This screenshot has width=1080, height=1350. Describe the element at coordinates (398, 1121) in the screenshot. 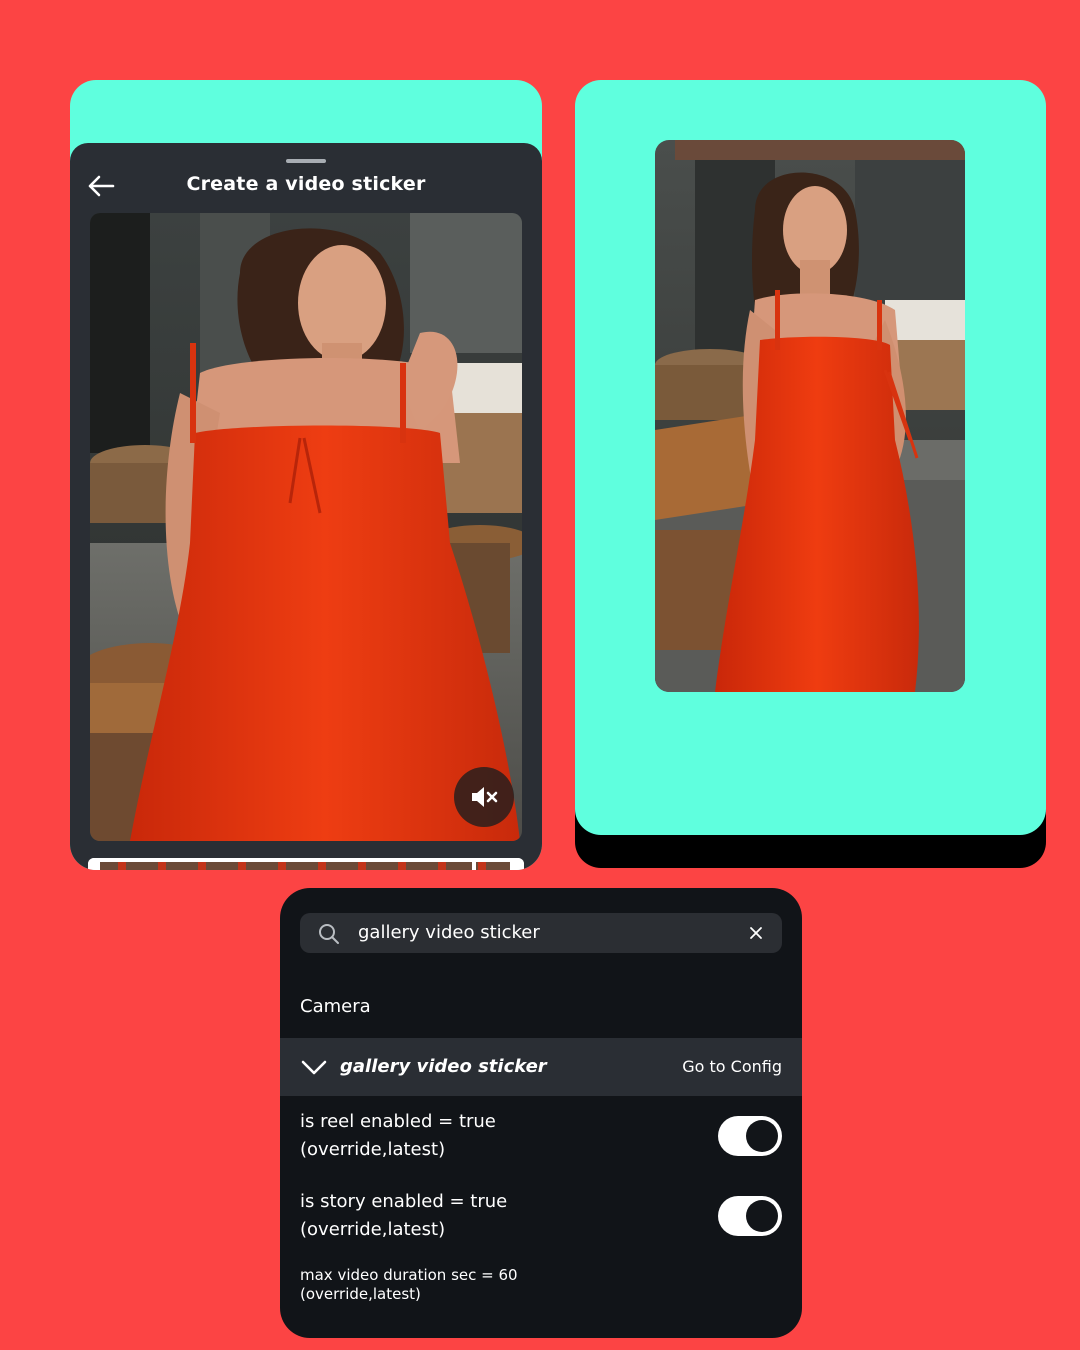

I see `setting-label: is reel enabled = true` at that location.